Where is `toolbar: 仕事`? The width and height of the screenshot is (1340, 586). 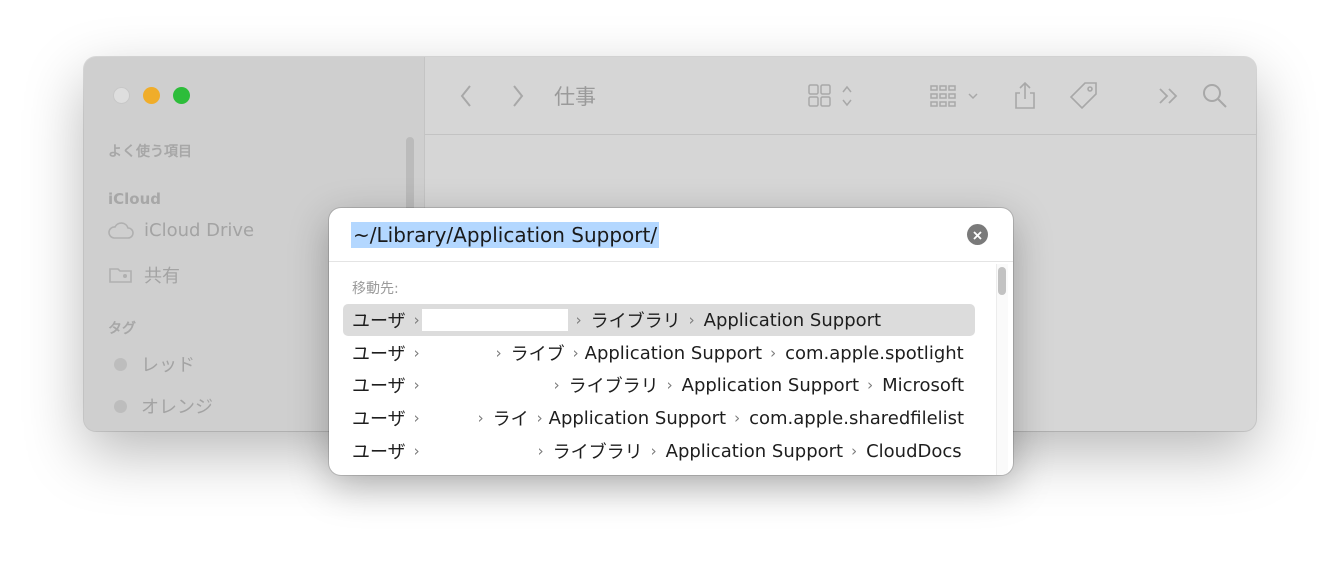
toolbar: 仕事 is located at coordinates (840, 96).